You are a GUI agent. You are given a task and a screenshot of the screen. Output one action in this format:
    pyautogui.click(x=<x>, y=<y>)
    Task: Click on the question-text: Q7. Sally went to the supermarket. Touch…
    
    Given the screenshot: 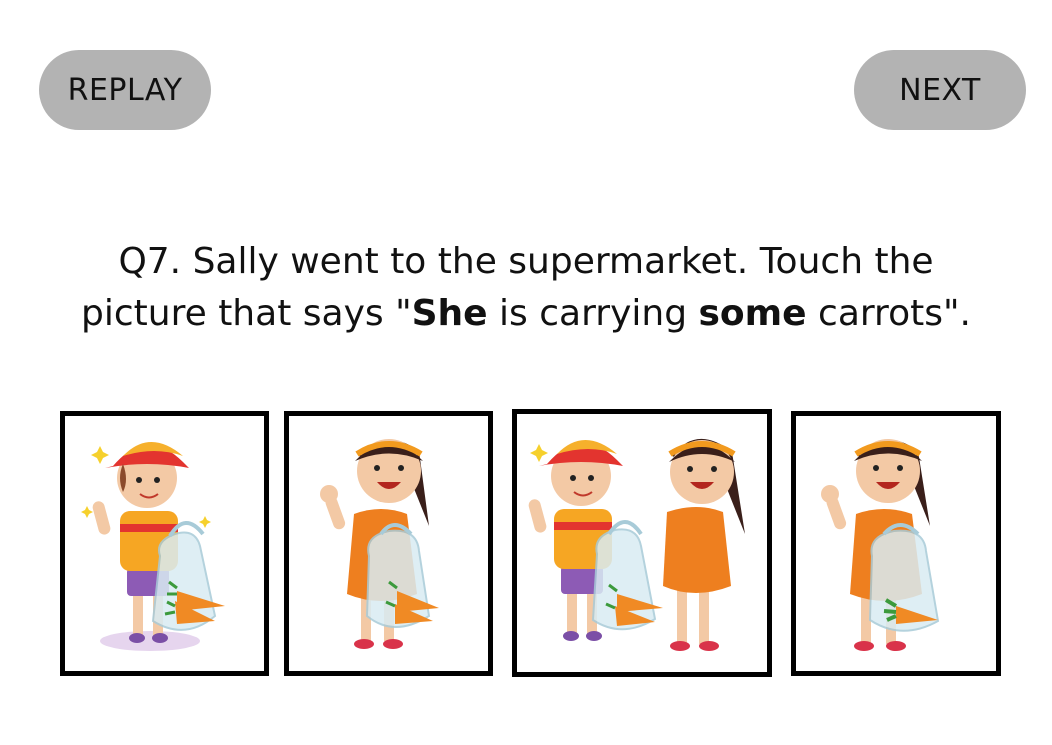 What is the action you would take?
    pyautogui.click(x=526, y=288)
    